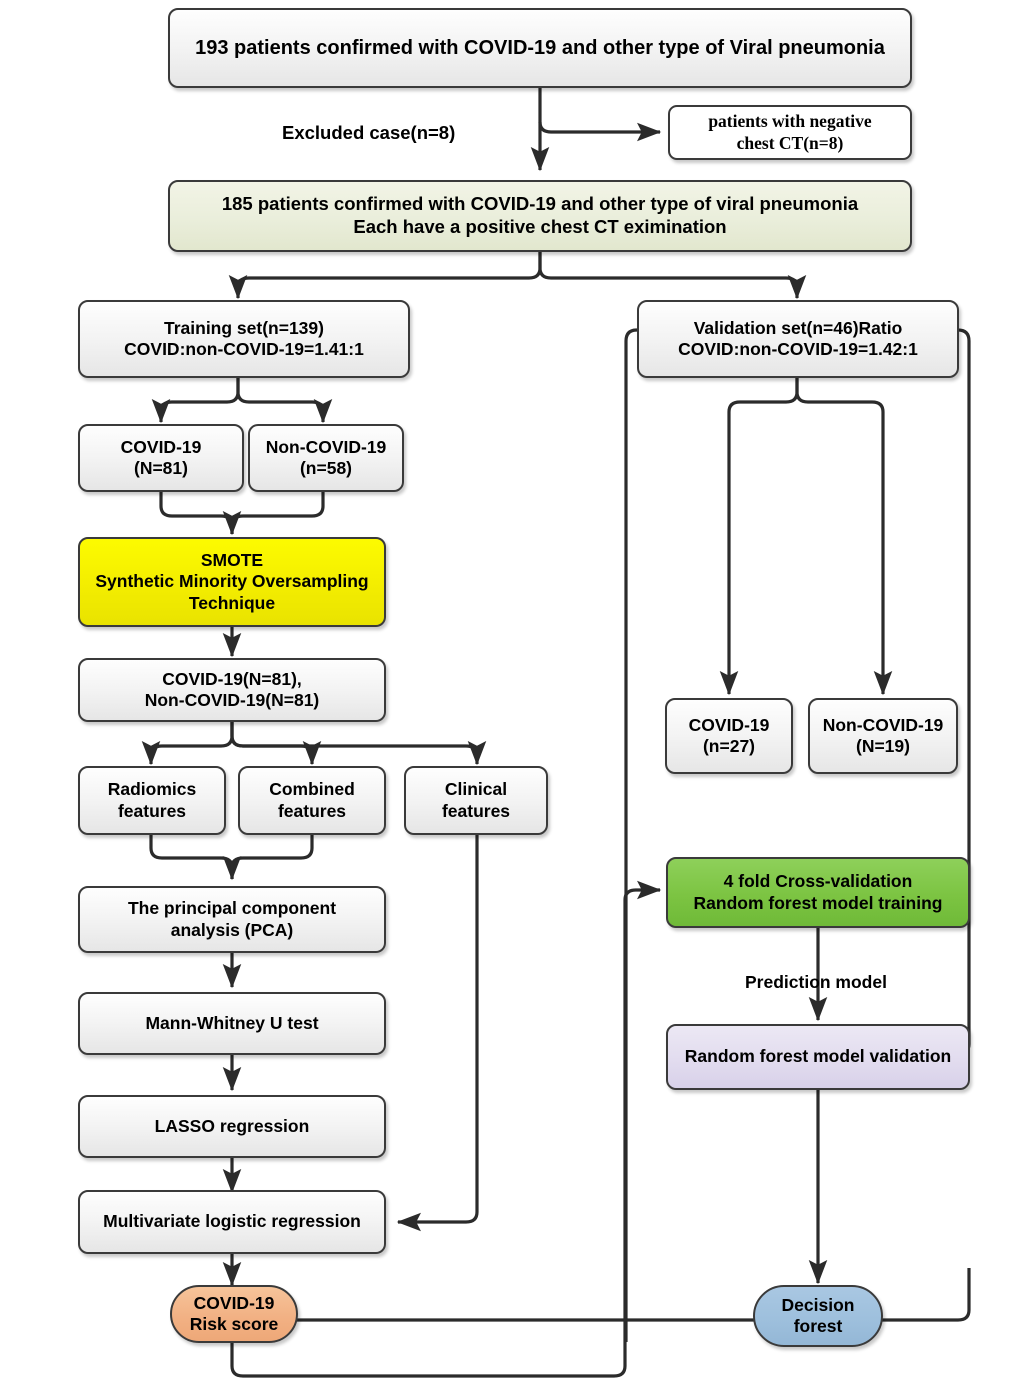 Image resolution: width=1020 pixels, height=1392 pixels. What do you see at coordinates (244, 349) in the screenshot?
I see `node-training-line2: COVID:non-COVID-19=1.41:1` at bounding box center [244, 349].